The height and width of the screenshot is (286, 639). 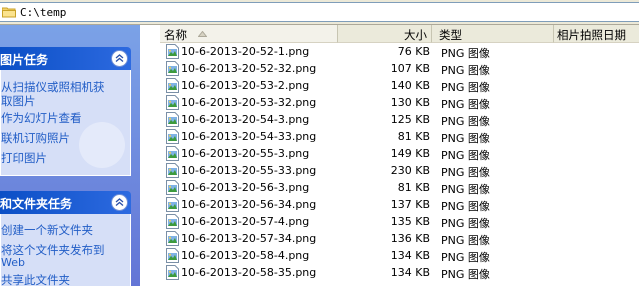 I want to click on file-tasks-header: 和文件夹任务, so click(x=65, y=202).